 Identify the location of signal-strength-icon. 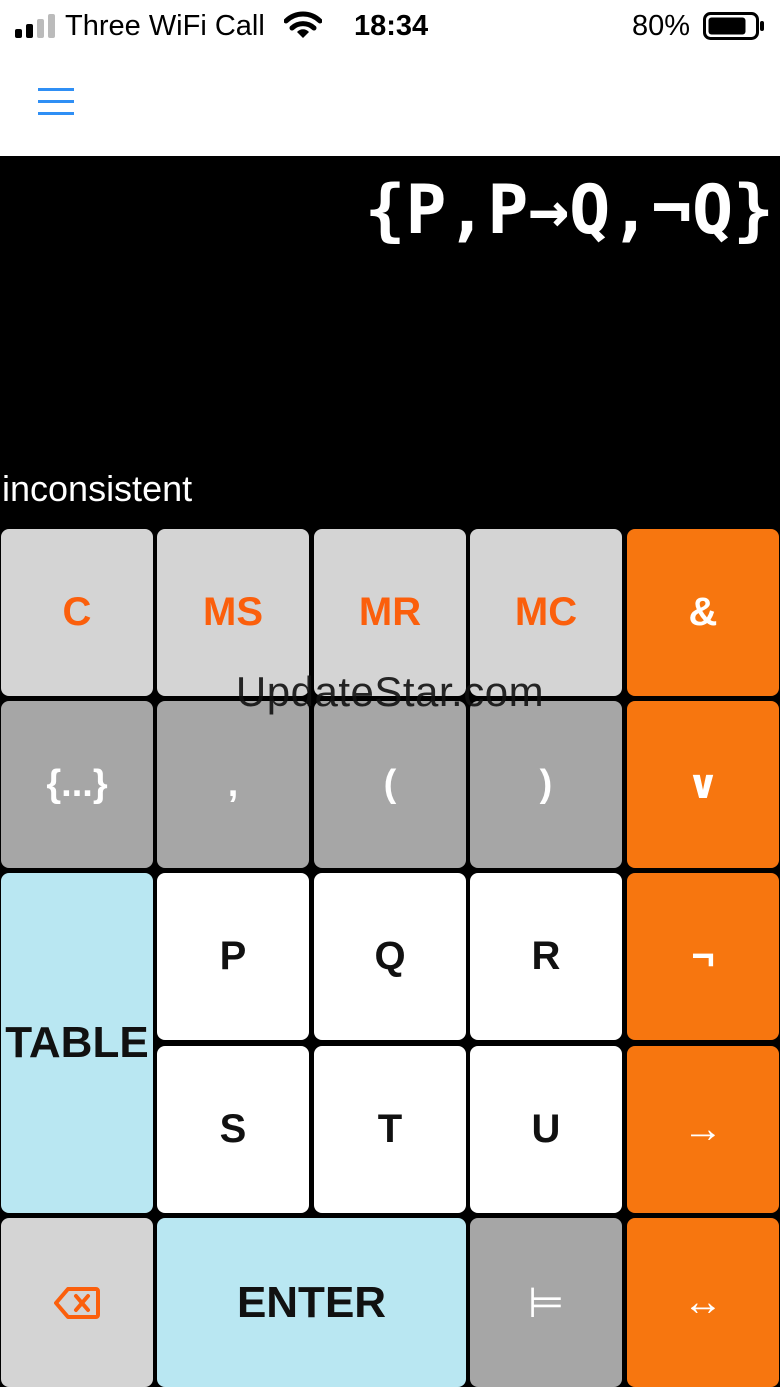
(35, 26).